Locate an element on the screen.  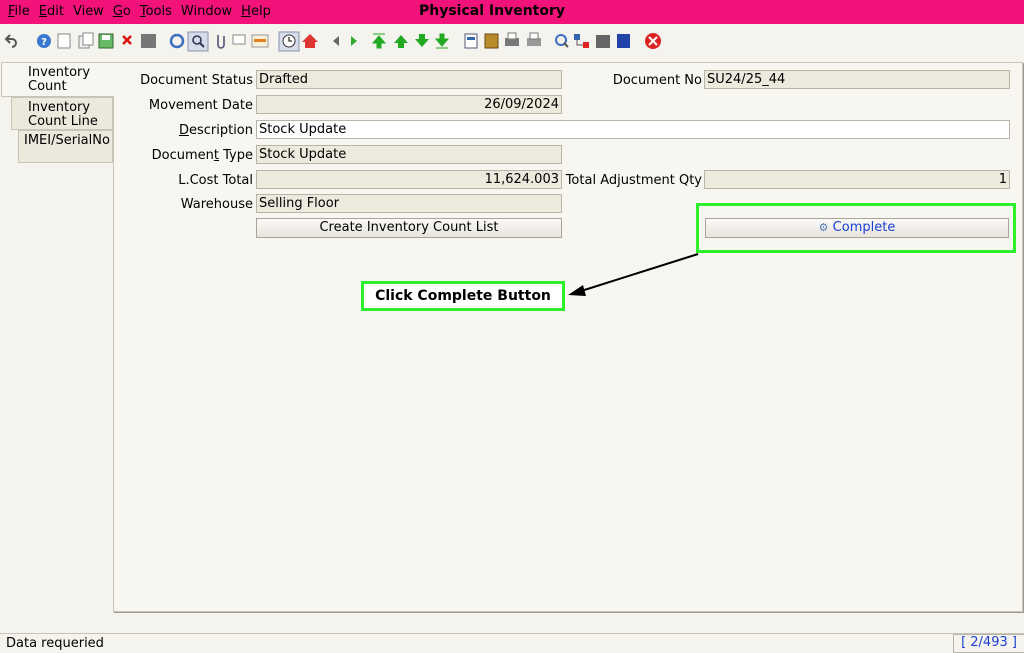
menu-file: File is located at coordinates (19, 11).